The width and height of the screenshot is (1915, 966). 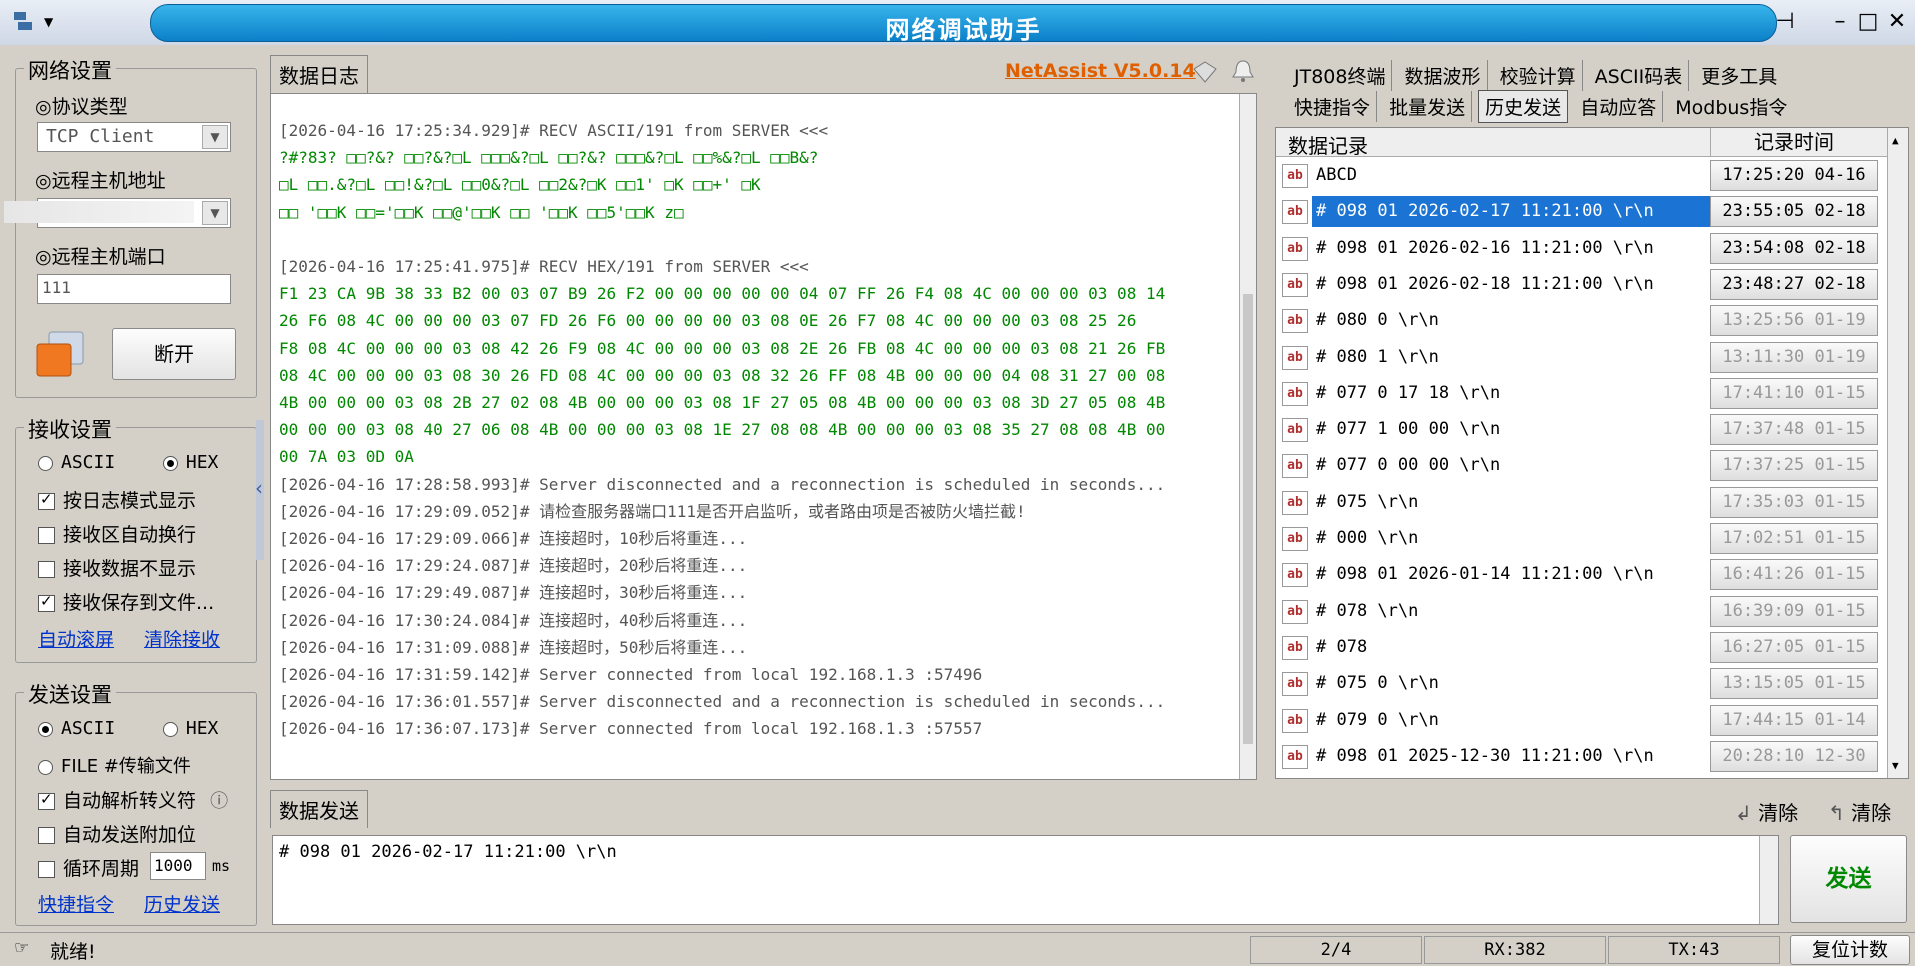 What do you see at coordinates (76, 903) in the screenshot?
I see `shortcut-link: 快捷指令` at bounding box center [76, 903].